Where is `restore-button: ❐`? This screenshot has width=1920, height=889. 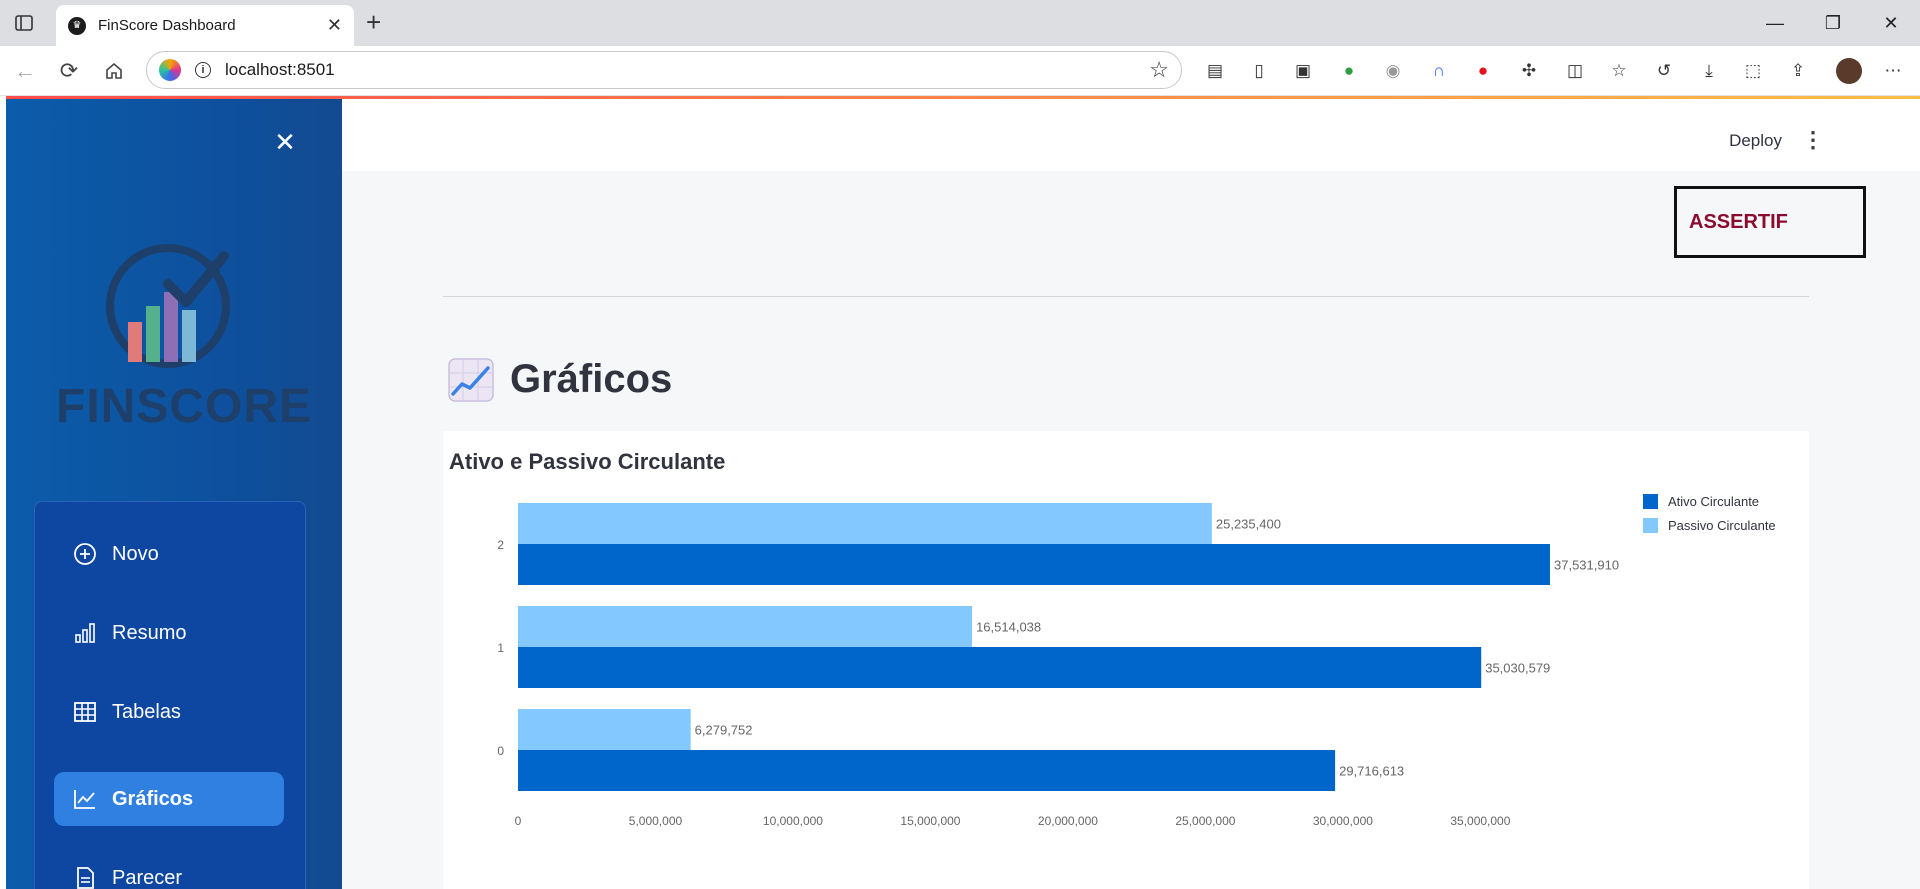 restore-button: ❐ is located at coordinates (1833, 23).